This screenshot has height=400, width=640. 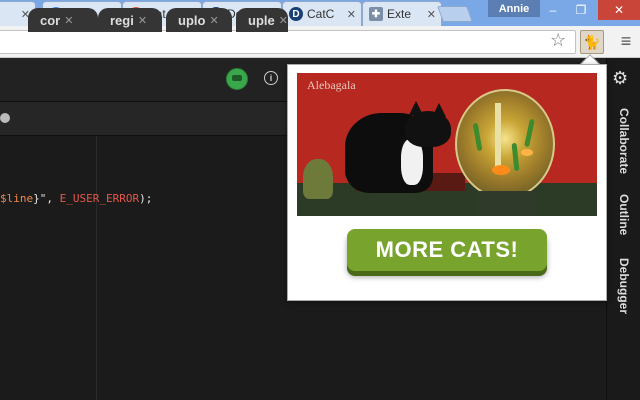 What do you see at coordinates (122, 20) in the screenshot?
I see `file-tab-label: regi` at bounding box center [122, 20].